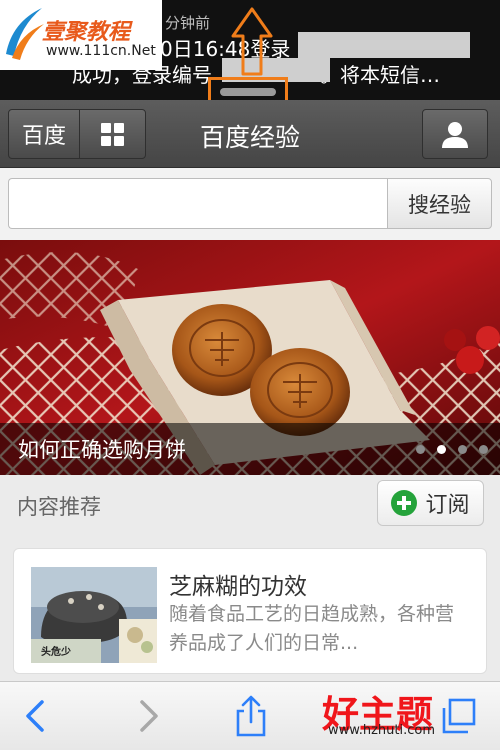  Describe the element at coordinates (381, 730) in the screenshot. I see `watermark-url: www.hzhuti.com` at that location.